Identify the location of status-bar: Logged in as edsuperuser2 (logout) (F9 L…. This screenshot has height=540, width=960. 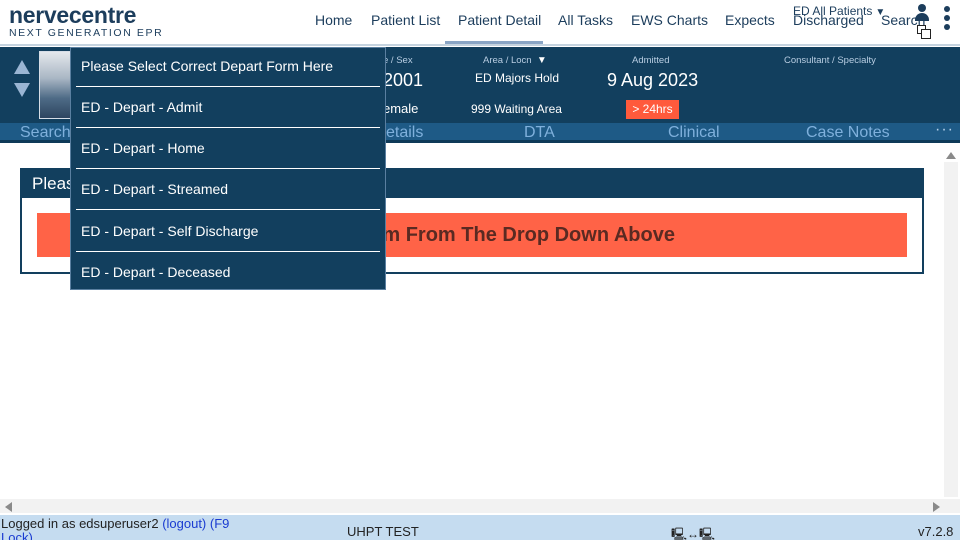
(480, 527).